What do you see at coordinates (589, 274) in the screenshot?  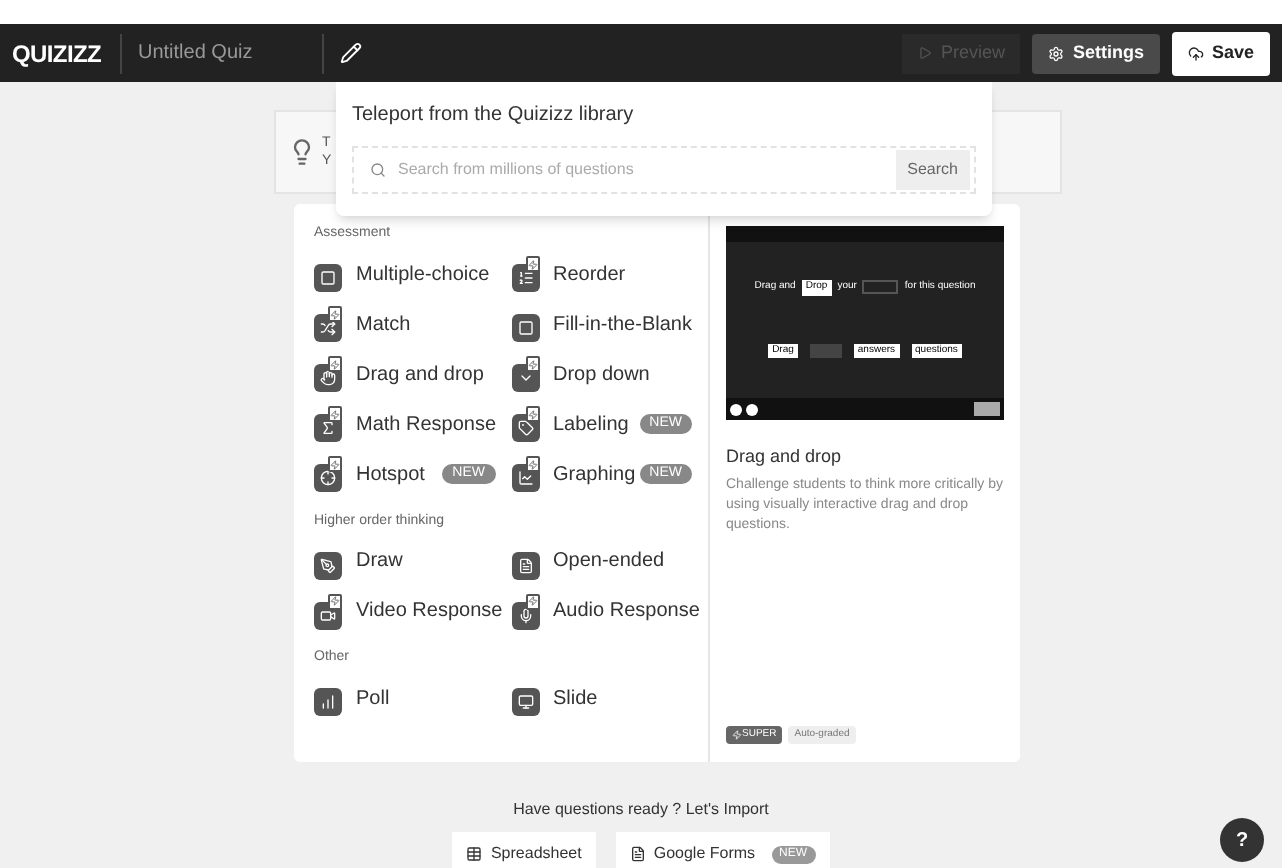 I see `question-type-label: Reorder` at bounding box center [589, 274].